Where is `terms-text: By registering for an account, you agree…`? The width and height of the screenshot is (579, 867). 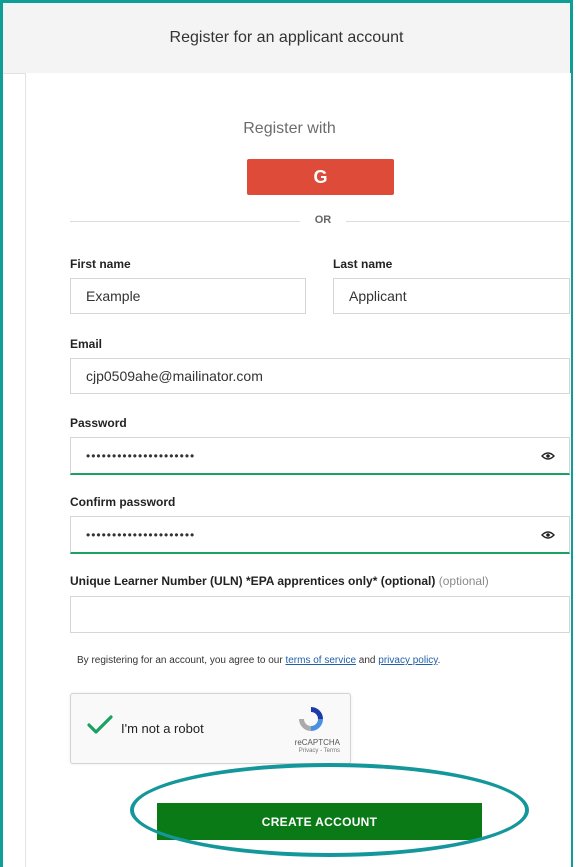
terms-text: By registering for an account, you agree… is located at coordinates (258, 660).